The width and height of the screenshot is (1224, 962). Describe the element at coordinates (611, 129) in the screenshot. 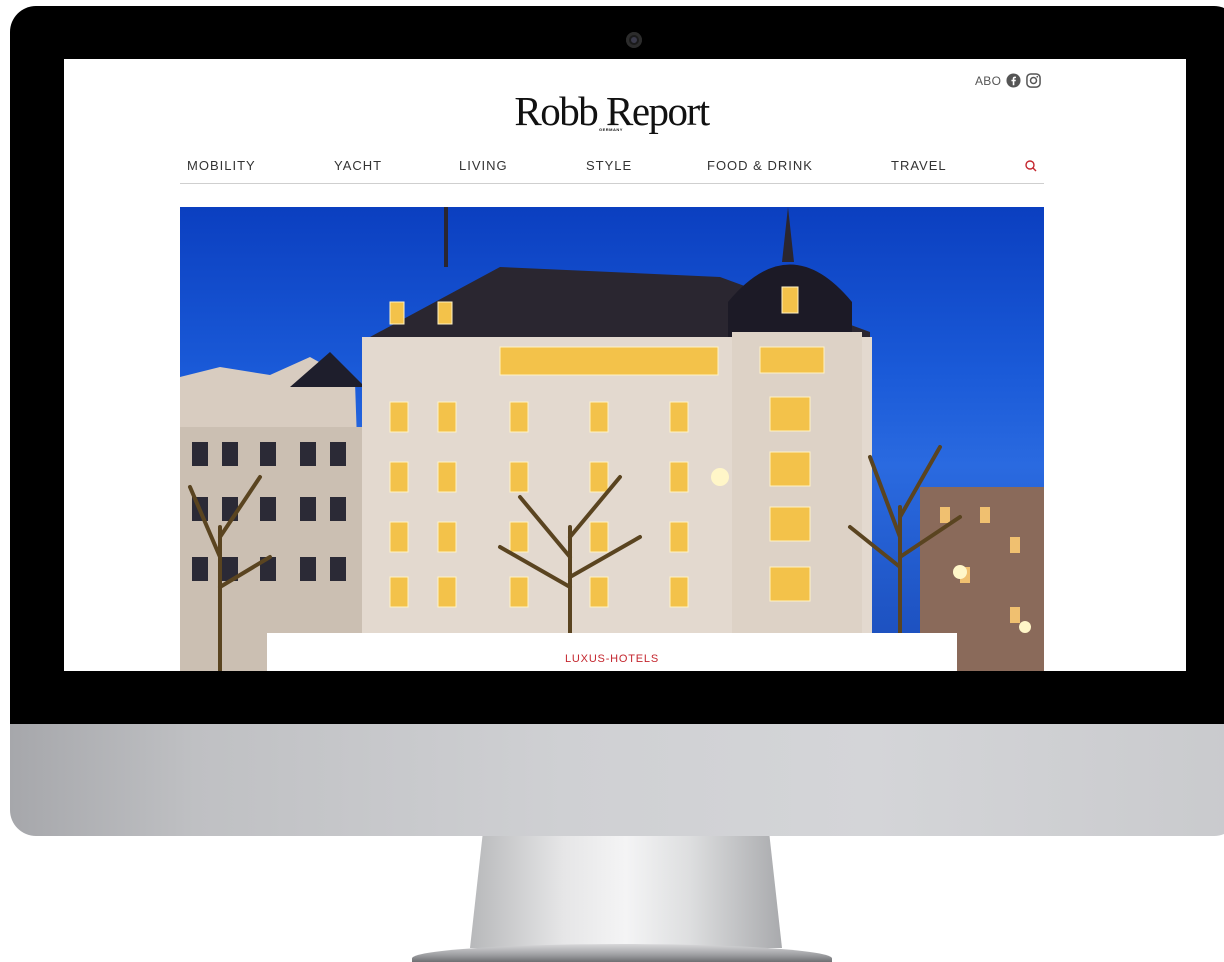

I see `logo-subtext: GERMANY` at that location.